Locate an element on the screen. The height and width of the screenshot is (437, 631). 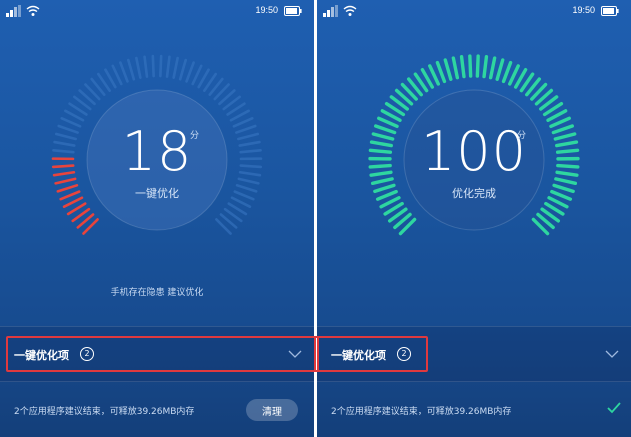
list-item: 2个应用程序建议结束，可释放39.26MB内存 清理 is located at coordinates (157, 410).